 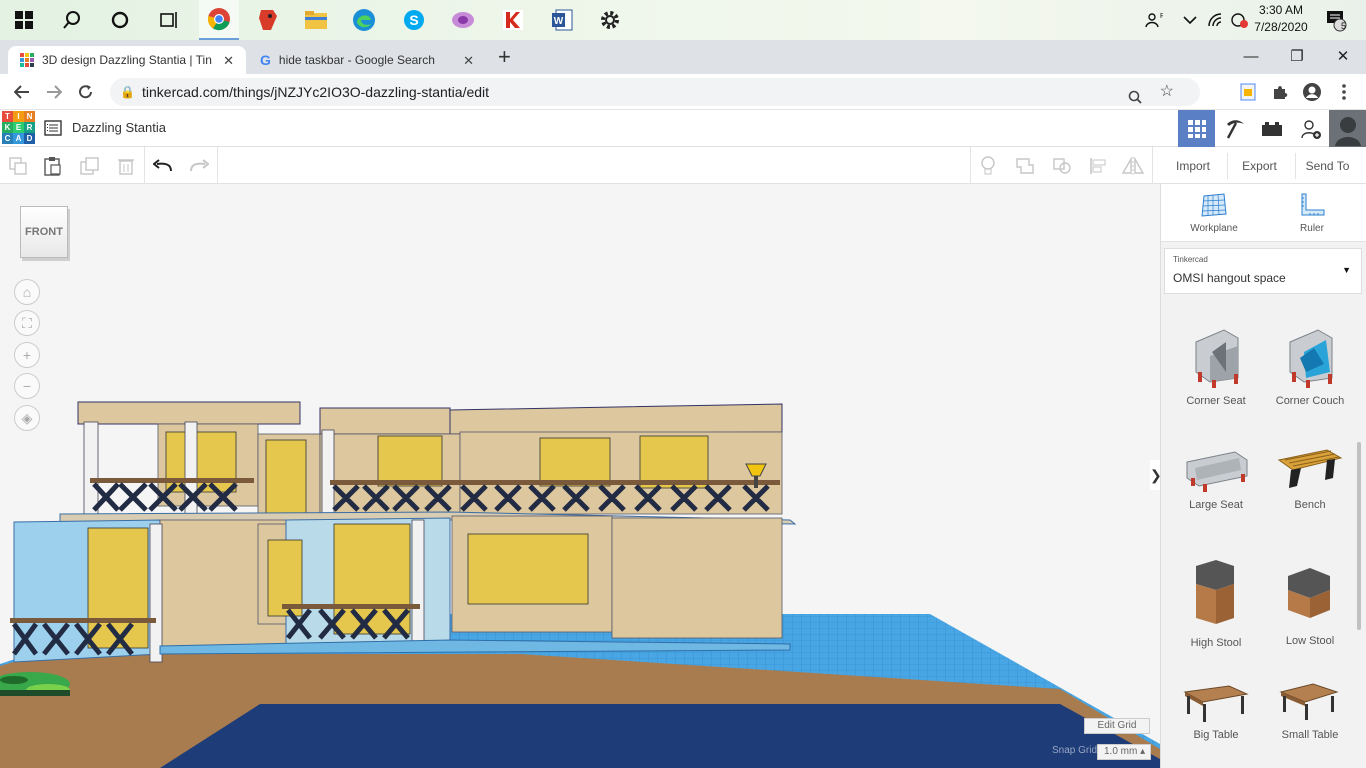 I want to click on duplicate-icon, so click(x=90, y=166).